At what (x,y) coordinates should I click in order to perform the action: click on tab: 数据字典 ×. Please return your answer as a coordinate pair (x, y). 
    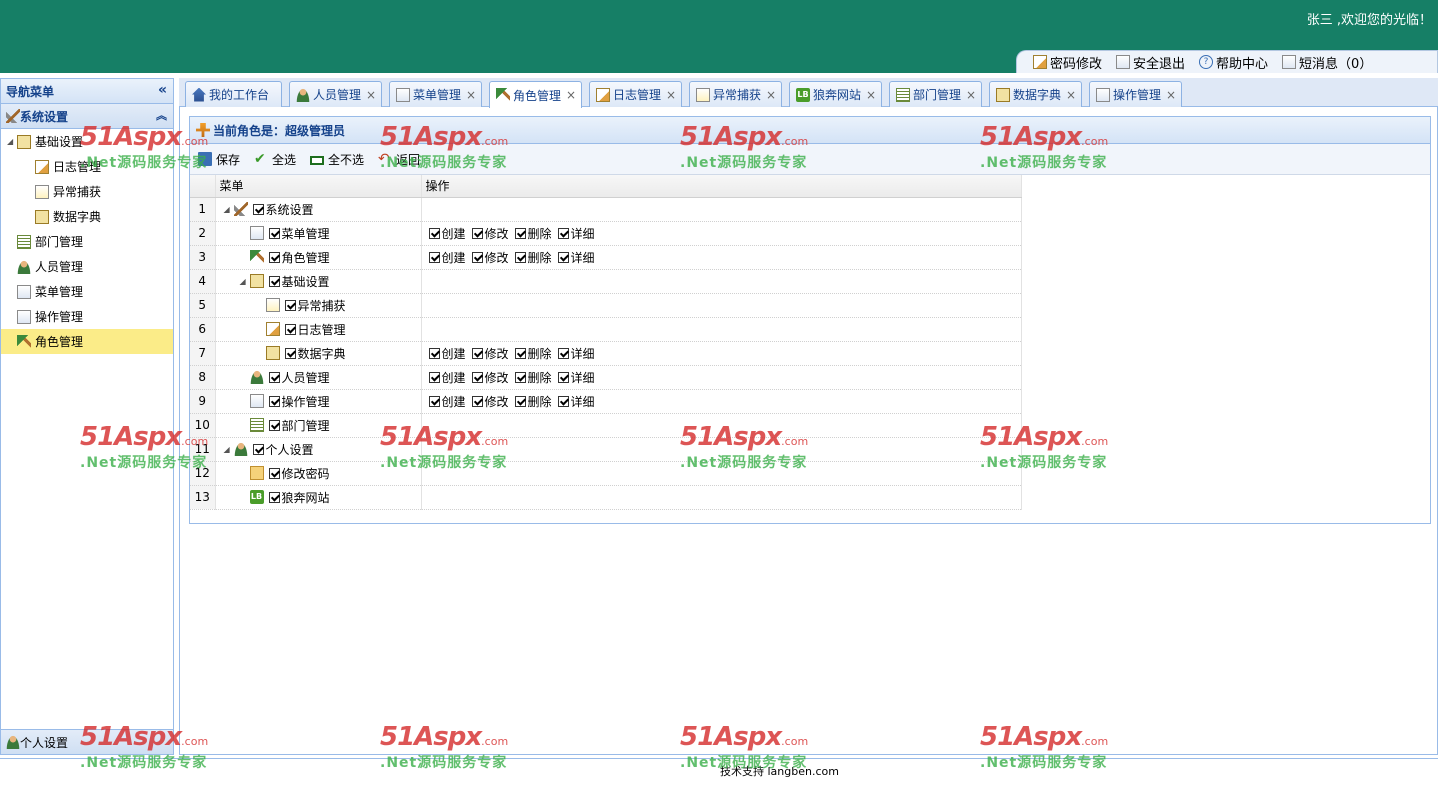
    Looking at the image, I should click on (1035, 94).